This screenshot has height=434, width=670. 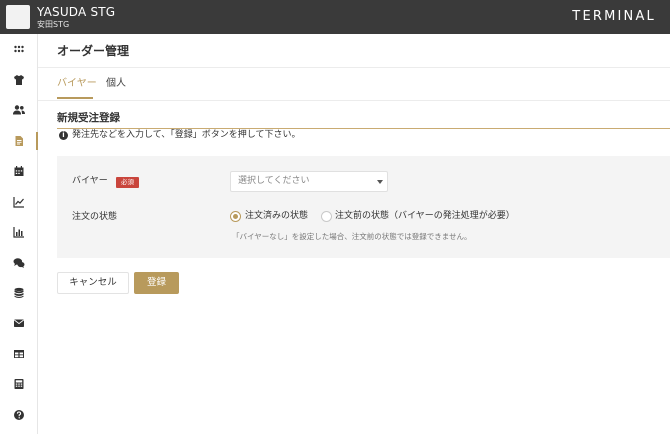 What do you see at coordinates (95, 217) in the screenshot?
I see `order-status-label: 注文の状態` at bounding box center [95, 217].